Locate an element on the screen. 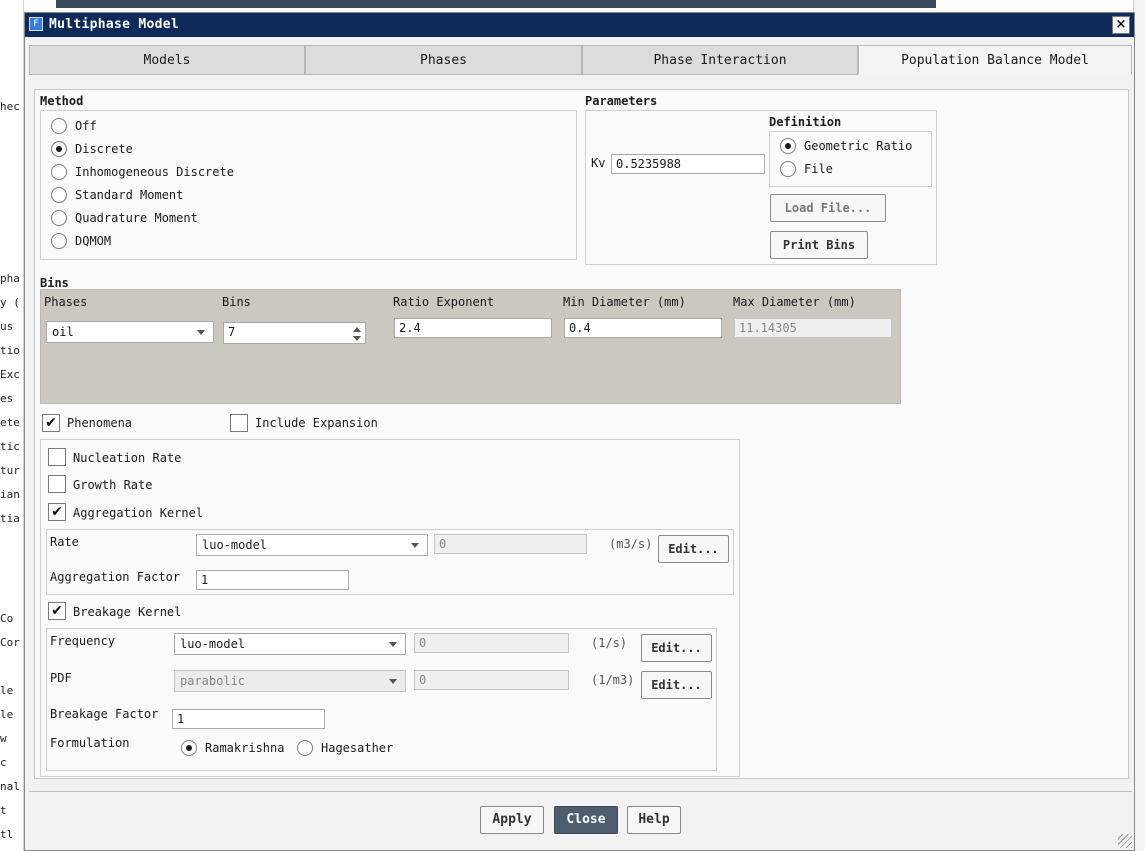 This screenshot has height=851, width=1145. apply-button: Apply is located at coordinates (512, 820).